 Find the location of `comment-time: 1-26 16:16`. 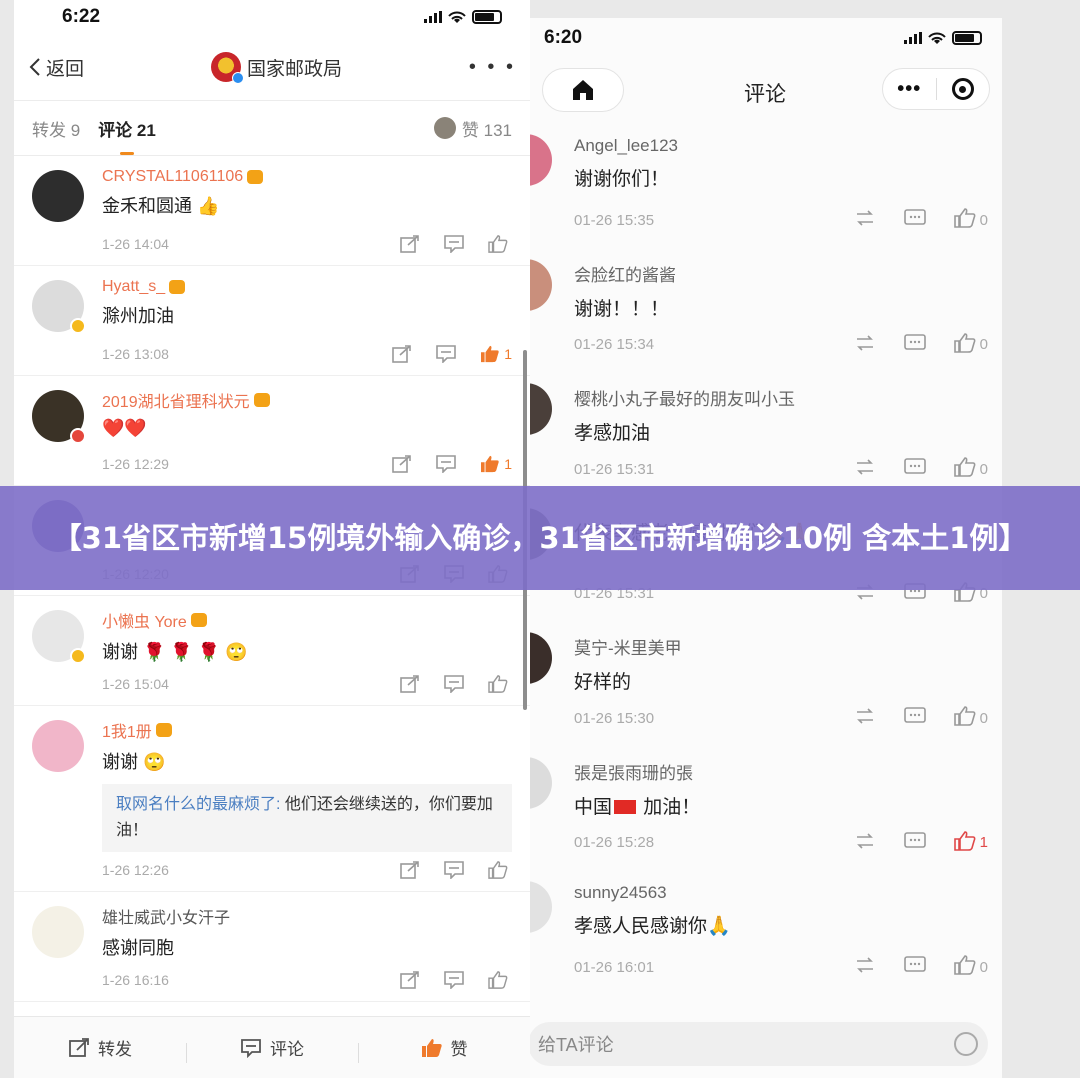

comment-time: 1-26 16:16 is located at coordinates (135, 980).